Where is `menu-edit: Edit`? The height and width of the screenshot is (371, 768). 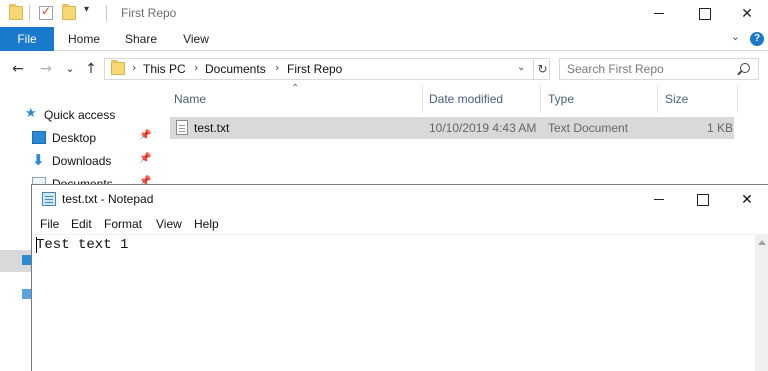
menu-edit: Edit is located at coordinates (81, 224).